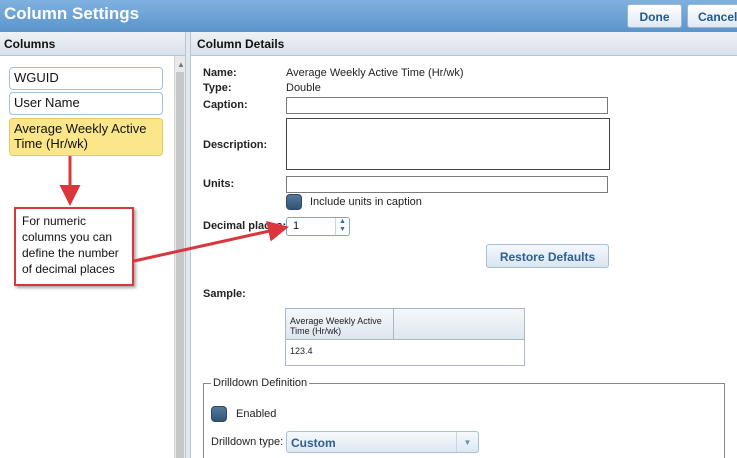 The image size is (737, 458). I want to click on name-value: Average Weekly Active Time (Hr/wk), so click(375, 73).